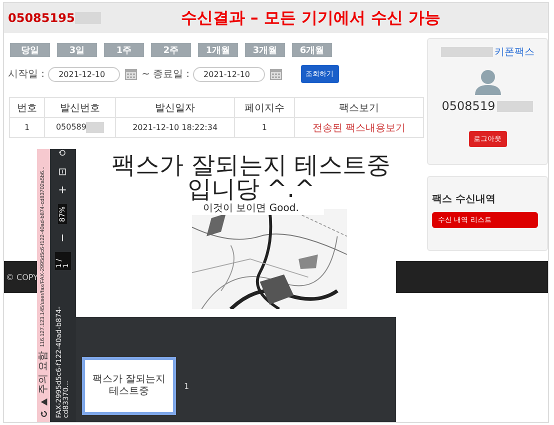  Describe the element at coordinates (514, 52) in the screenshot. I see `account-name: 키폰팩스` at that location.